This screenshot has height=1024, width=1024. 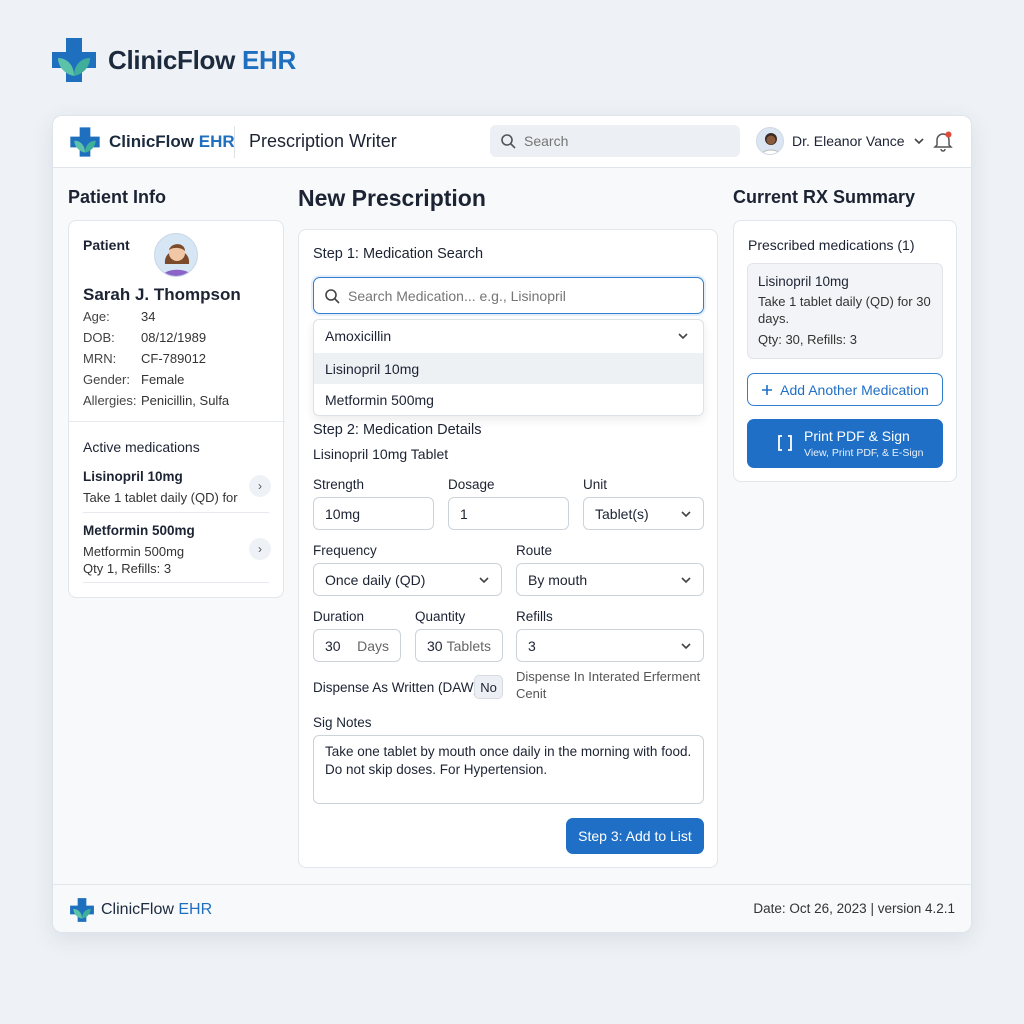 What do you see at coordinates (624, 141) in the screenshot?
I see `global-search-input` at bounding box center [624, 141].